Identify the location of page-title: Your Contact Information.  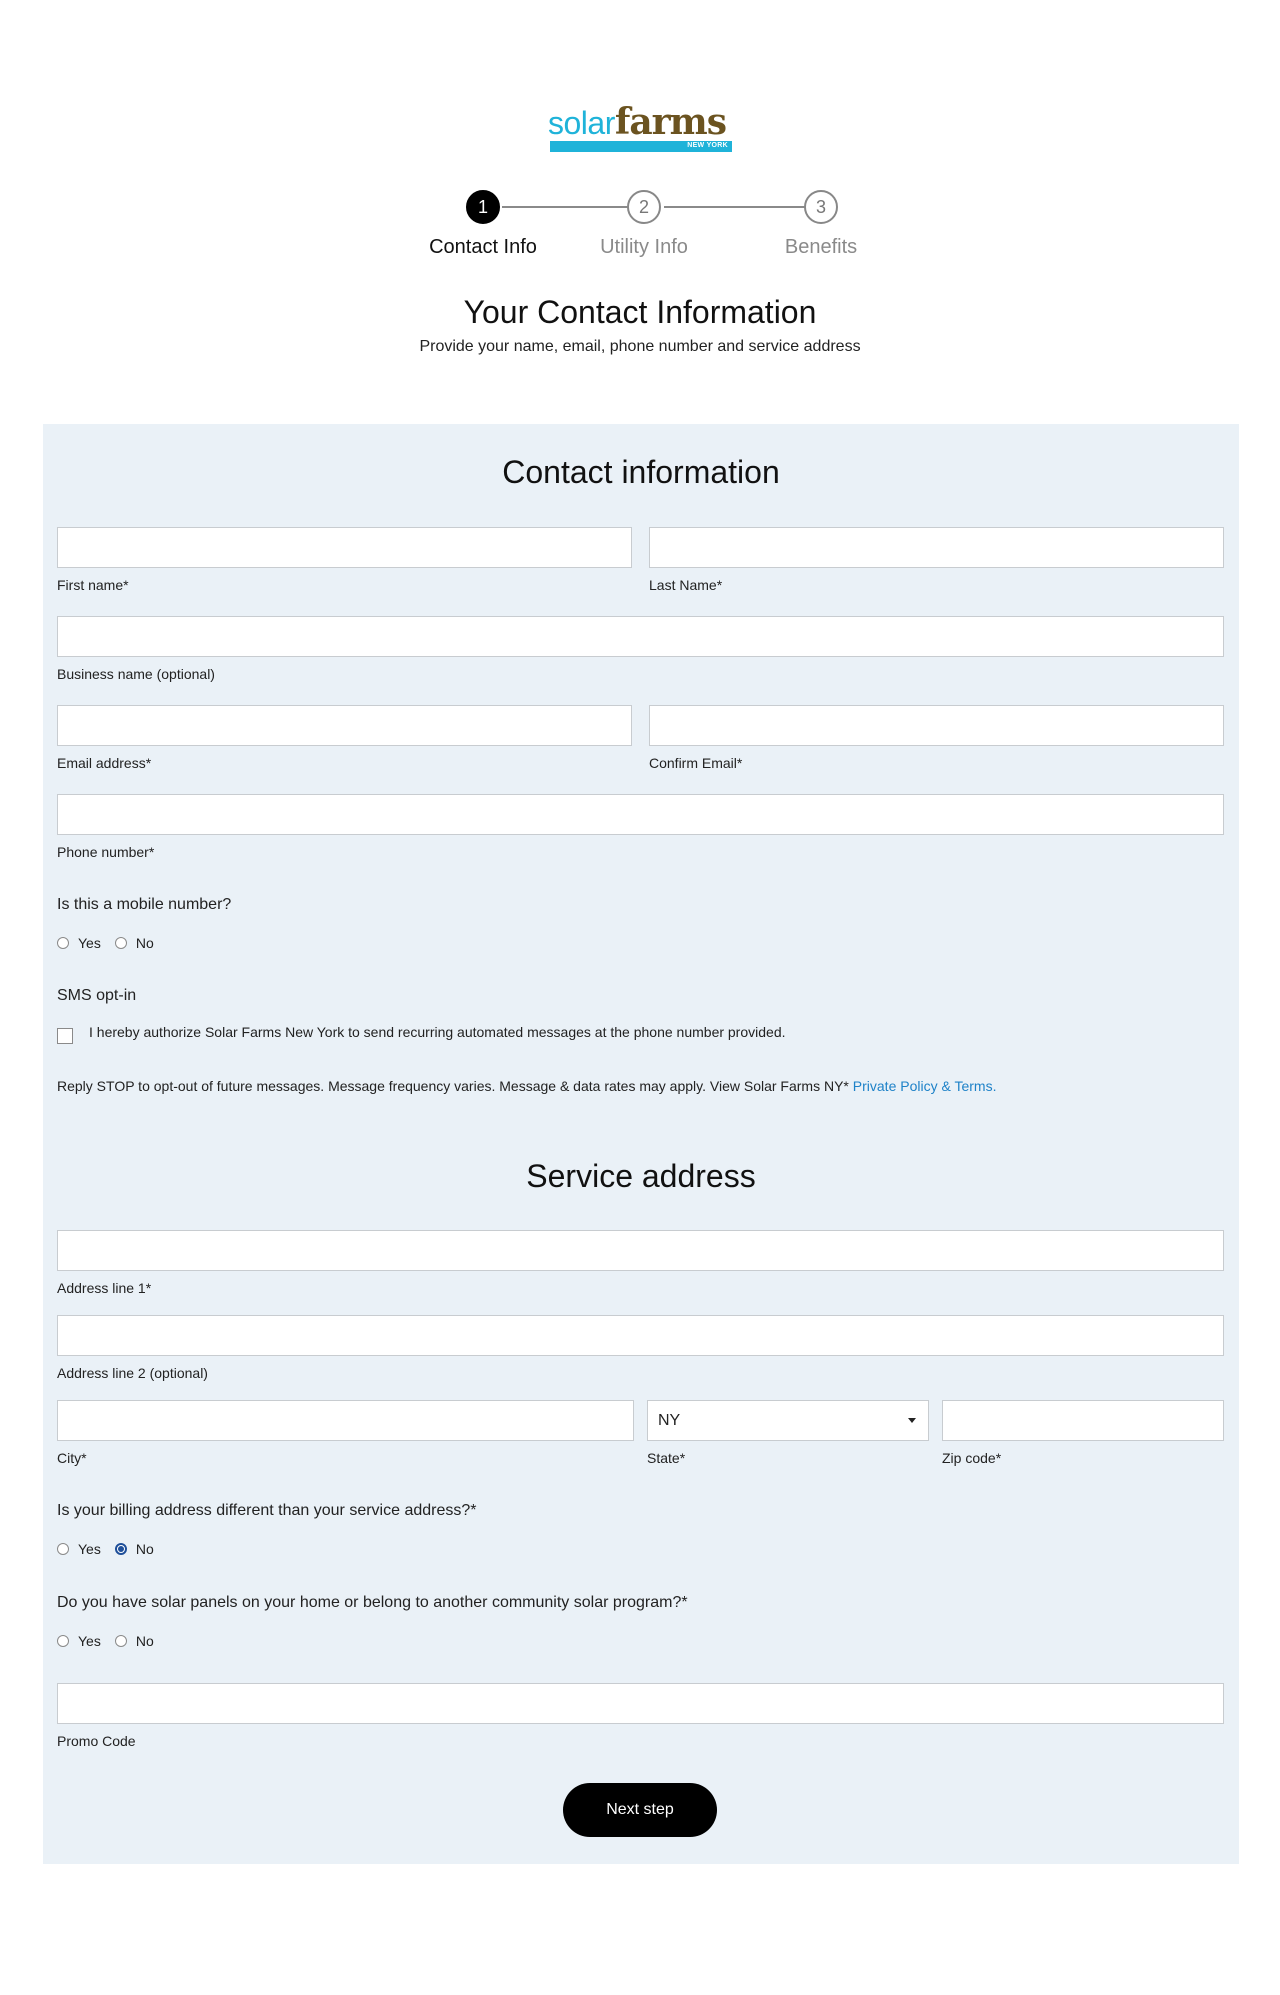
(640, 312).